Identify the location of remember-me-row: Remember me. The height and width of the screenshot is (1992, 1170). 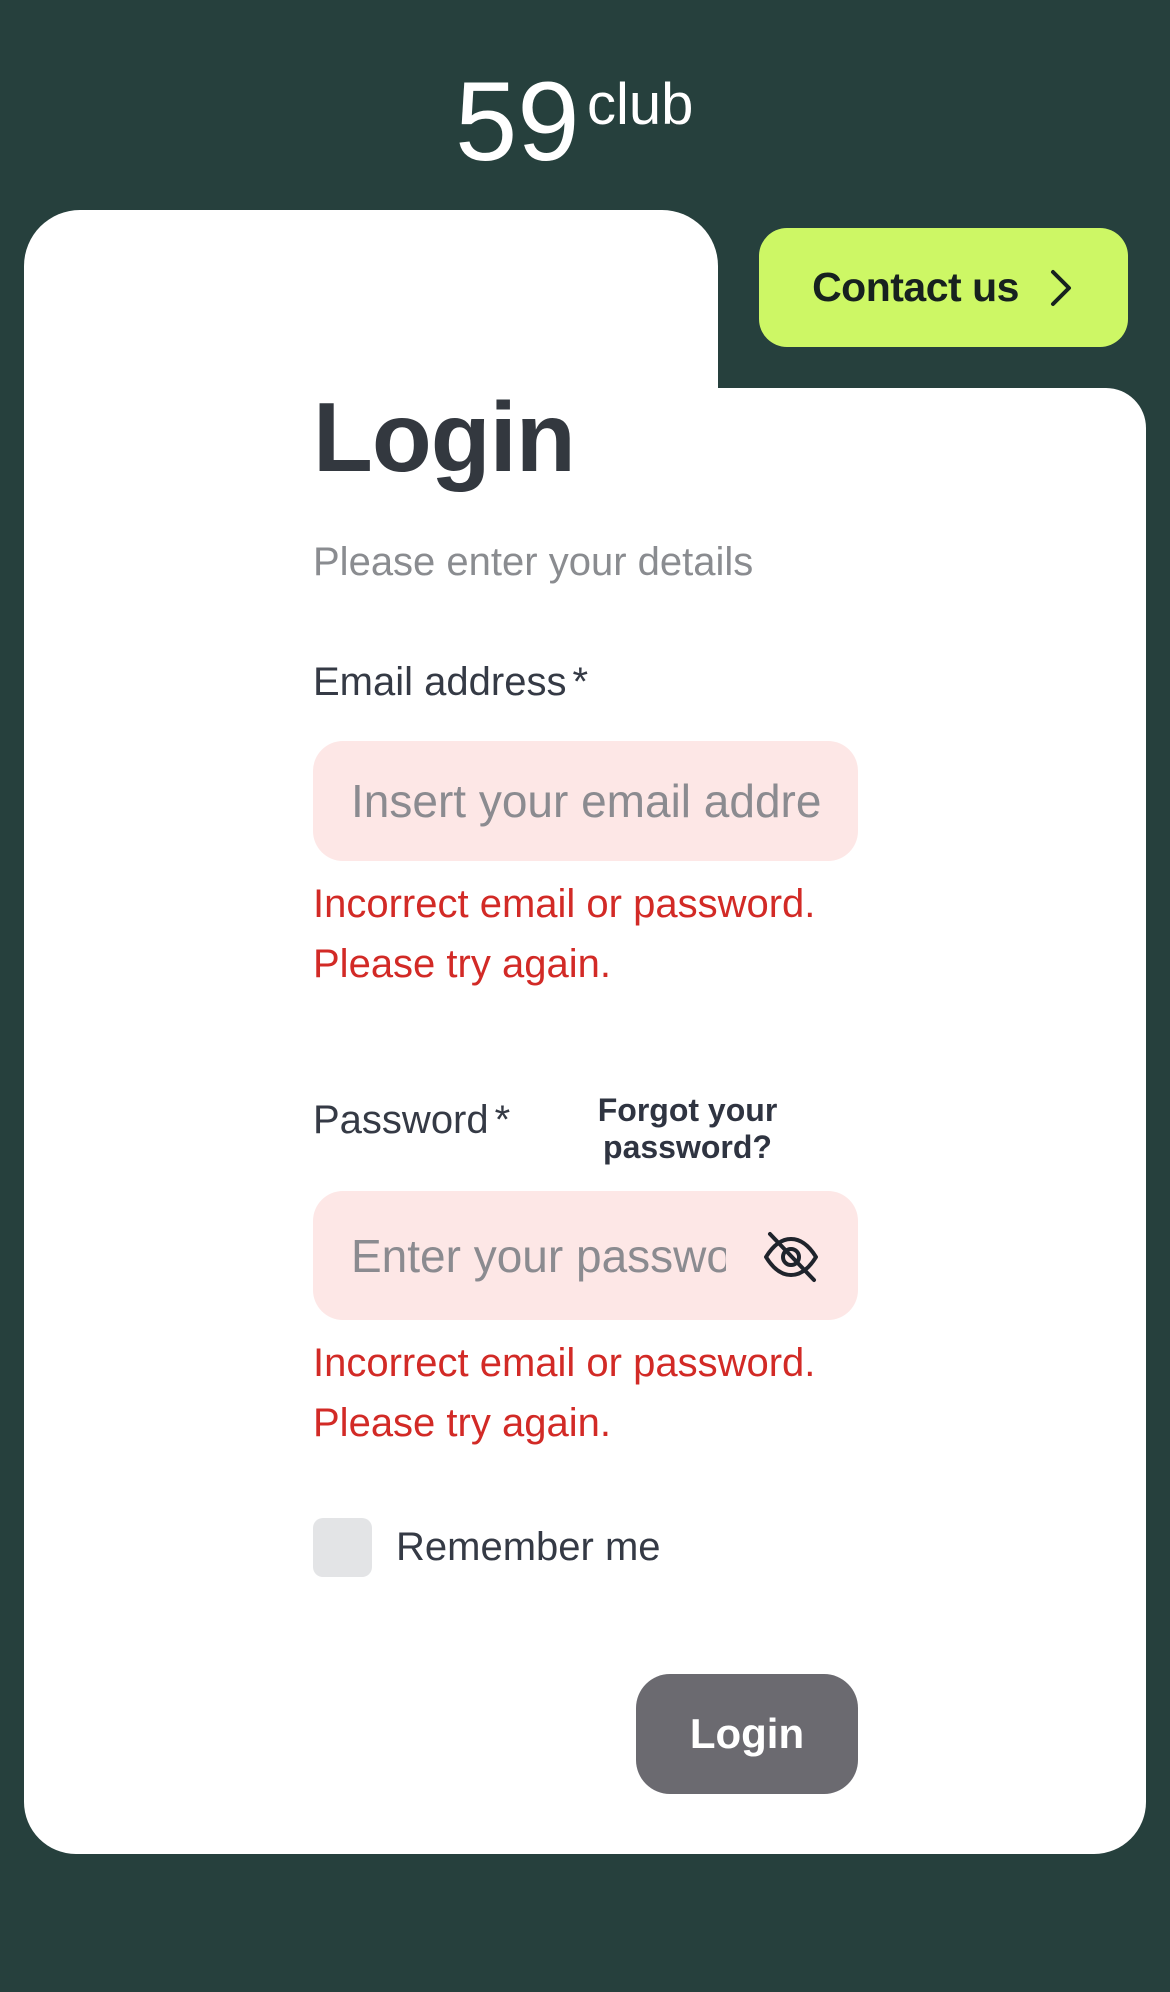
(487, 1547).